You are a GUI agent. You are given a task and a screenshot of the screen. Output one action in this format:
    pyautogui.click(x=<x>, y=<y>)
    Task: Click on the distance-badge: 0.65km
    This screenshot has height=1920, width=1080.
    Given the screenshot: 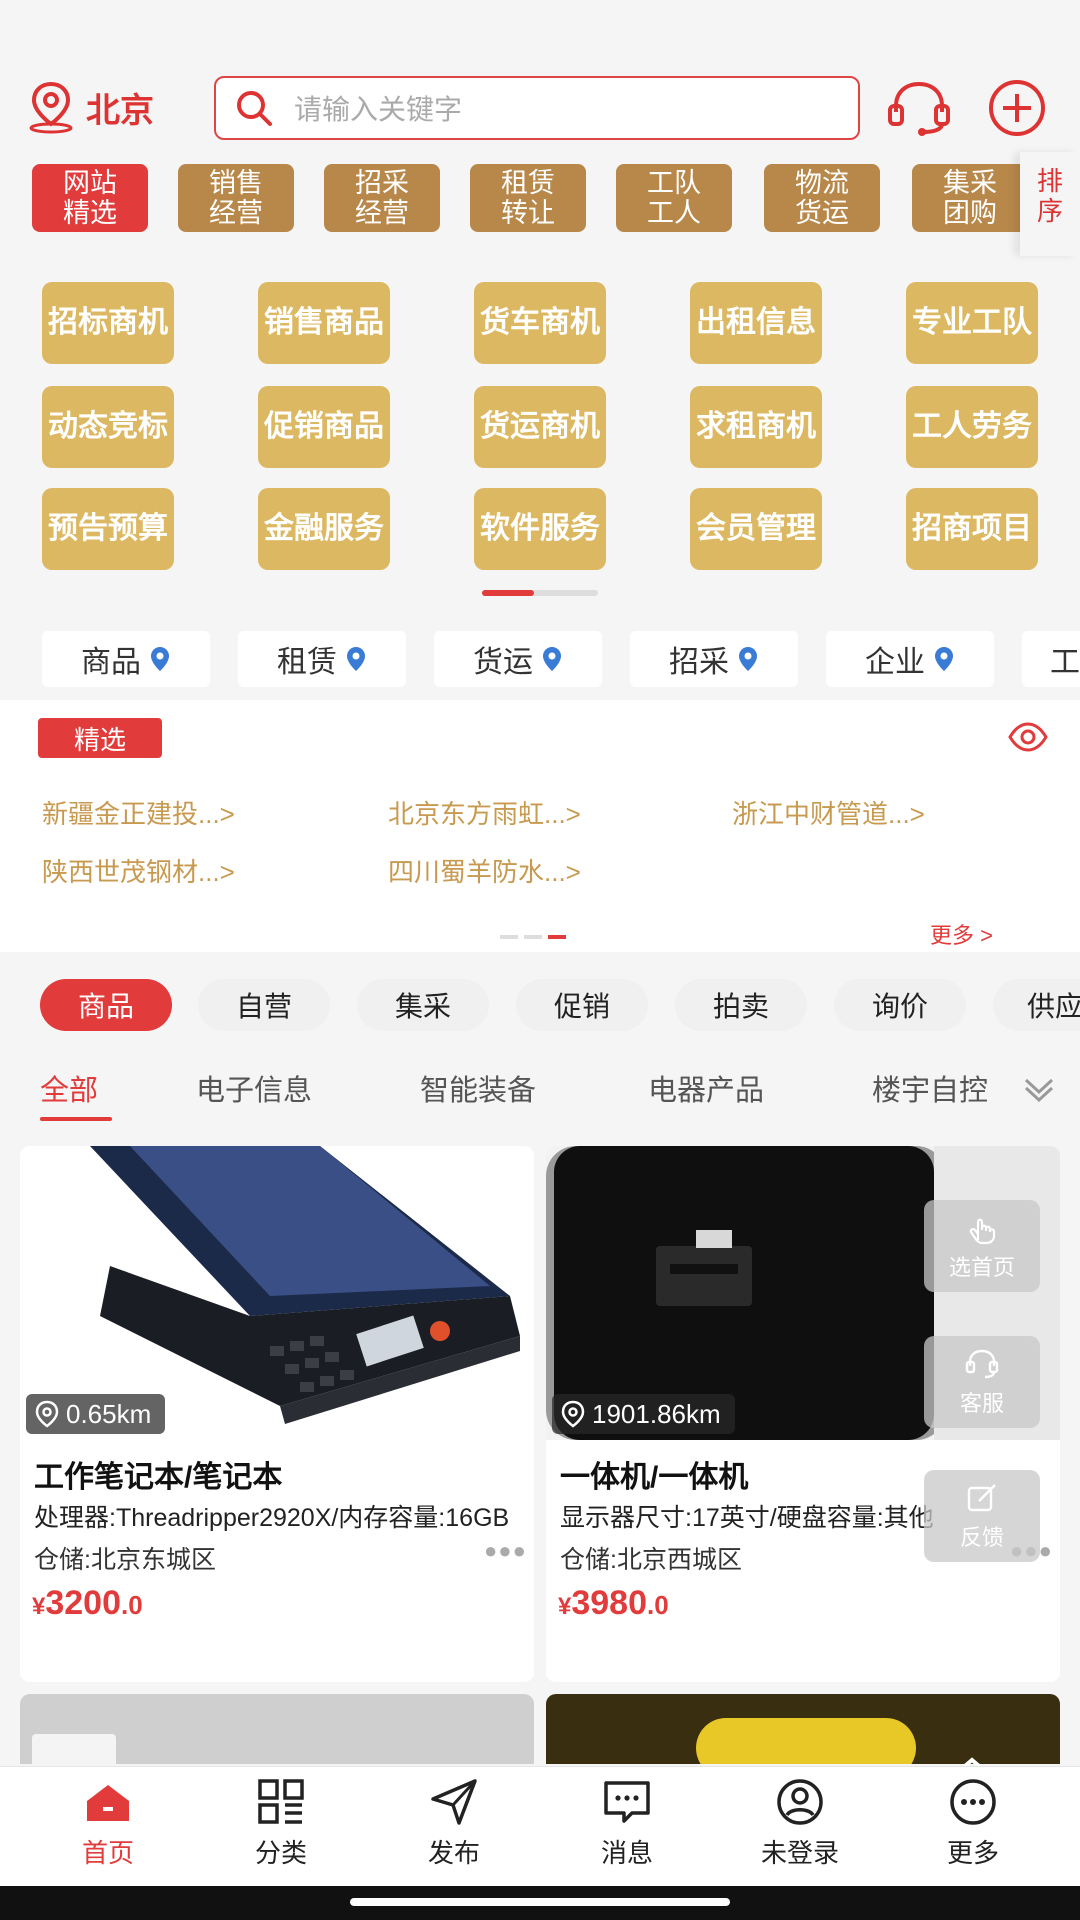 What is the action you would take?
    pyautogui.click(x=96, y=1414)
    